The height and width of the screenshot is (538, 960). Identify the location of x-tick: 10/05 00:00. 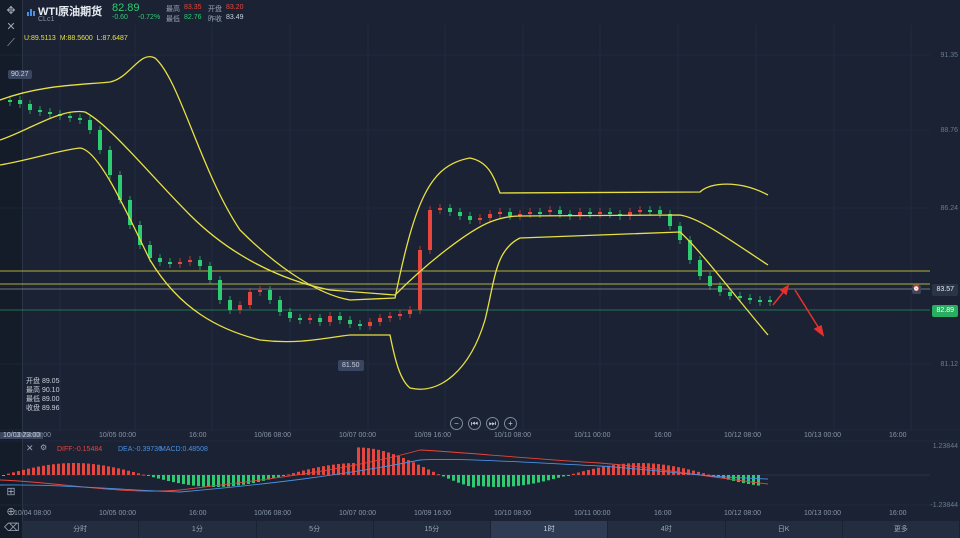
(117, 513).